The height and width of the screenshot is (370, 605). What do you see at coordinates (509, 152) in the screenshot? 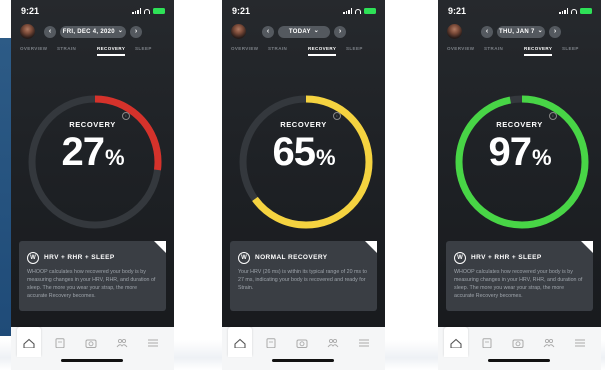
I see `recovery-number: 97` at bounding box center [509, 152].